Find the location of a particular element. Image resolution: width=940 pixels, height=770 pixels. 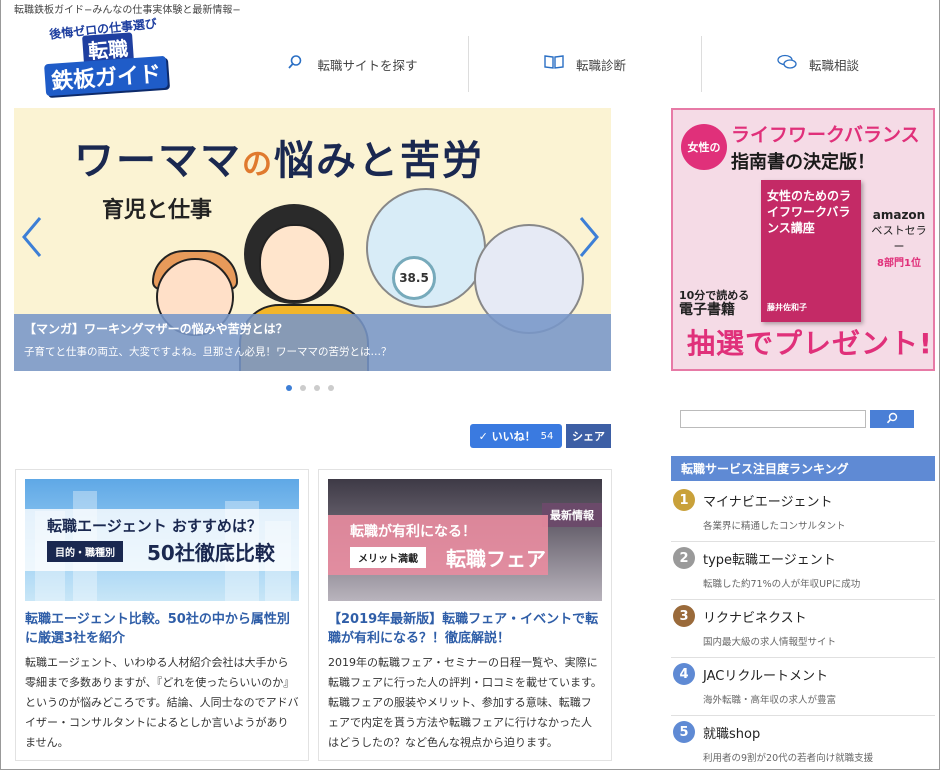

like-count: 54 is located at coordinates (547, 436).